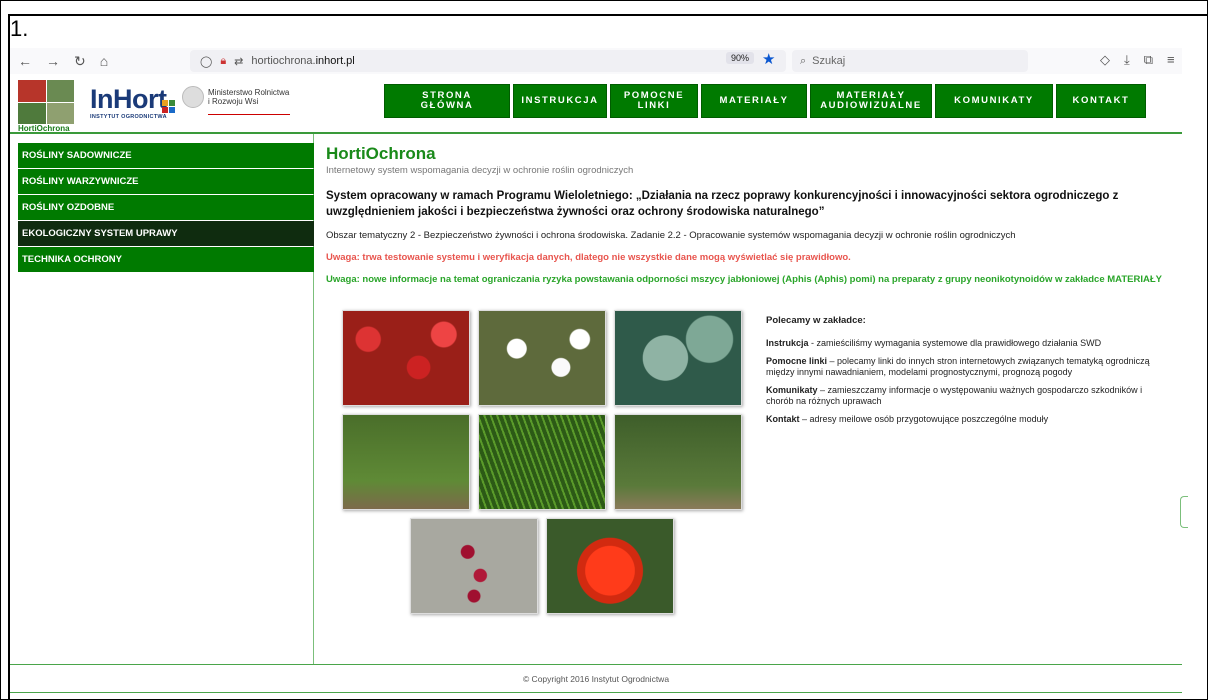  I want to click on search-bar: ⌕ Szukaj, so click(910, 61).